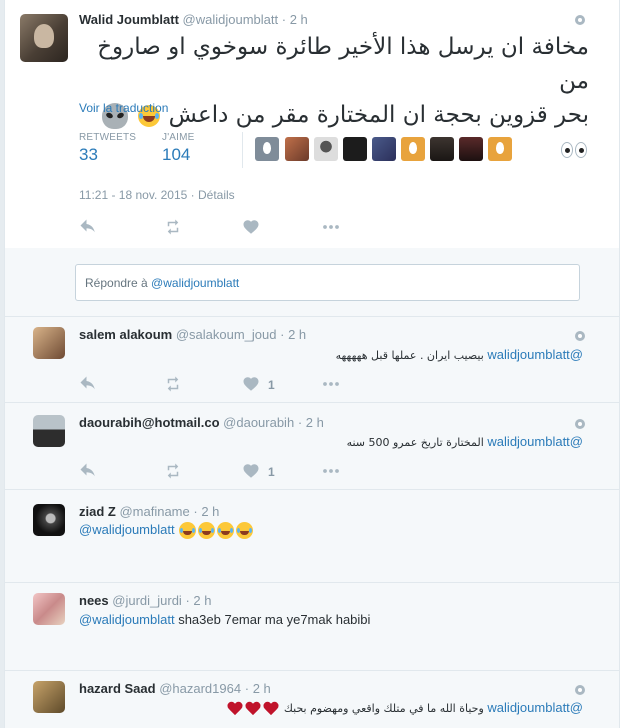 This screenshot has height=728, width=620. Describe the element at coordinates (117, 688) in the screenshot. I see `author-fullname: hazard Saad` at that location.